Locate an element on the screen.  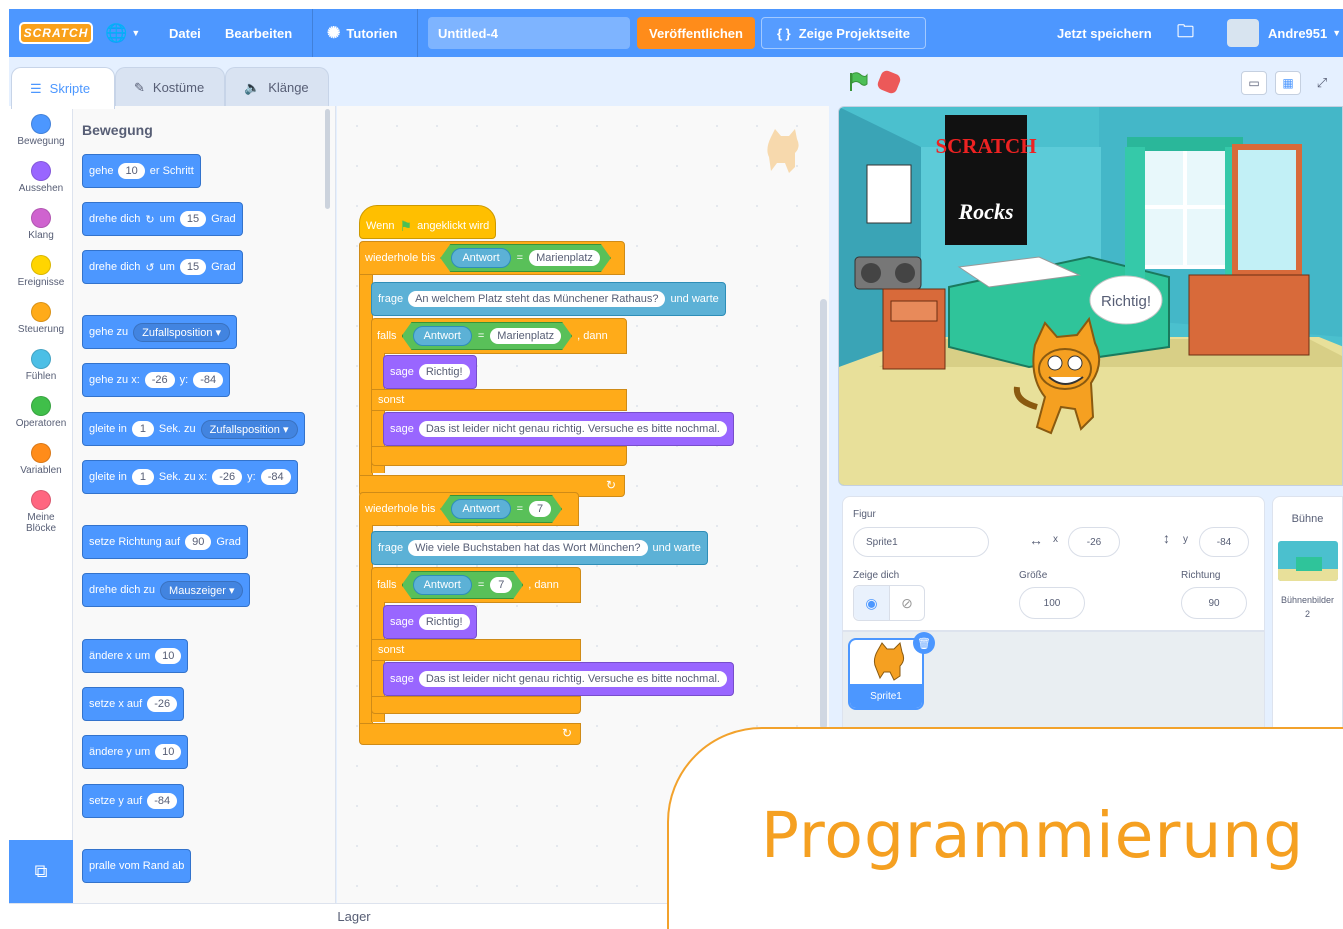
show-visible-button: ◉ is located at coordinates (871, 603).